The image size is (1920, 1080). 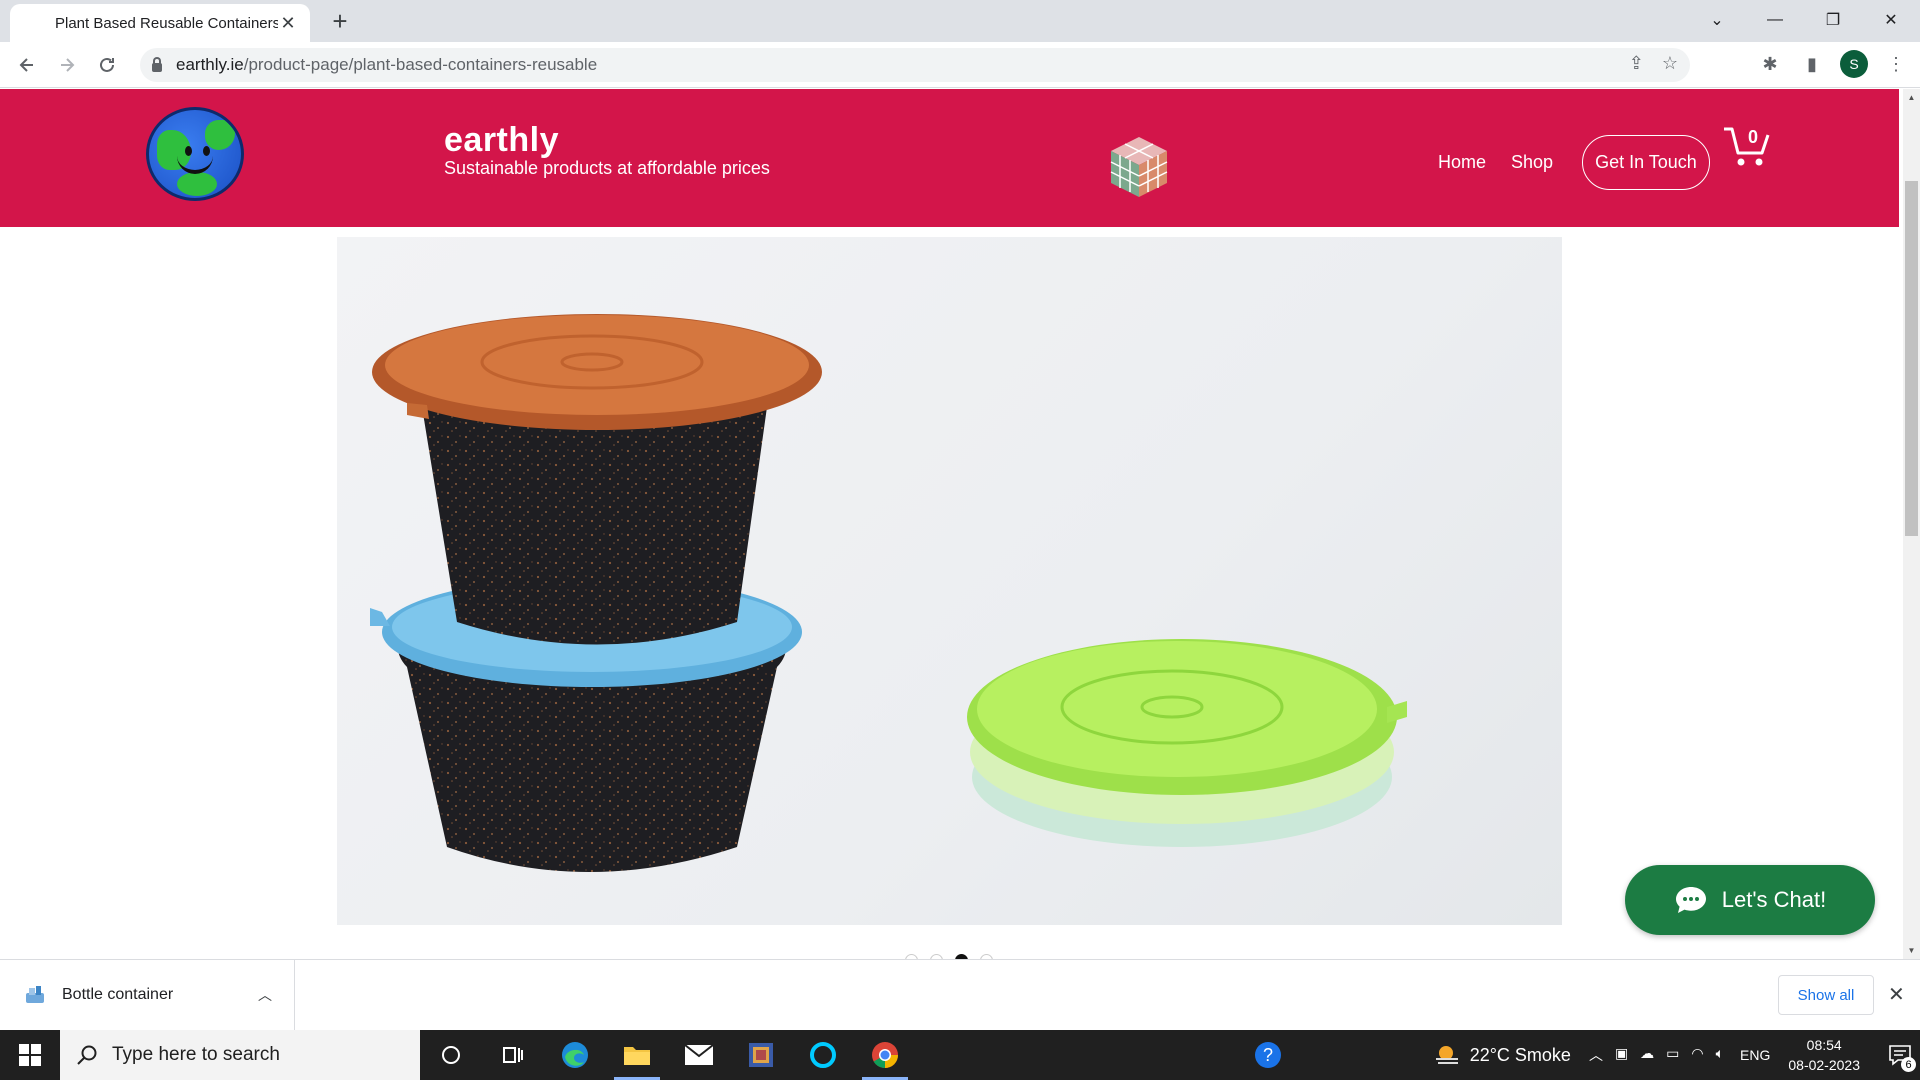 I want to click on windows-logo-icon, so click(x=30, y=1055).